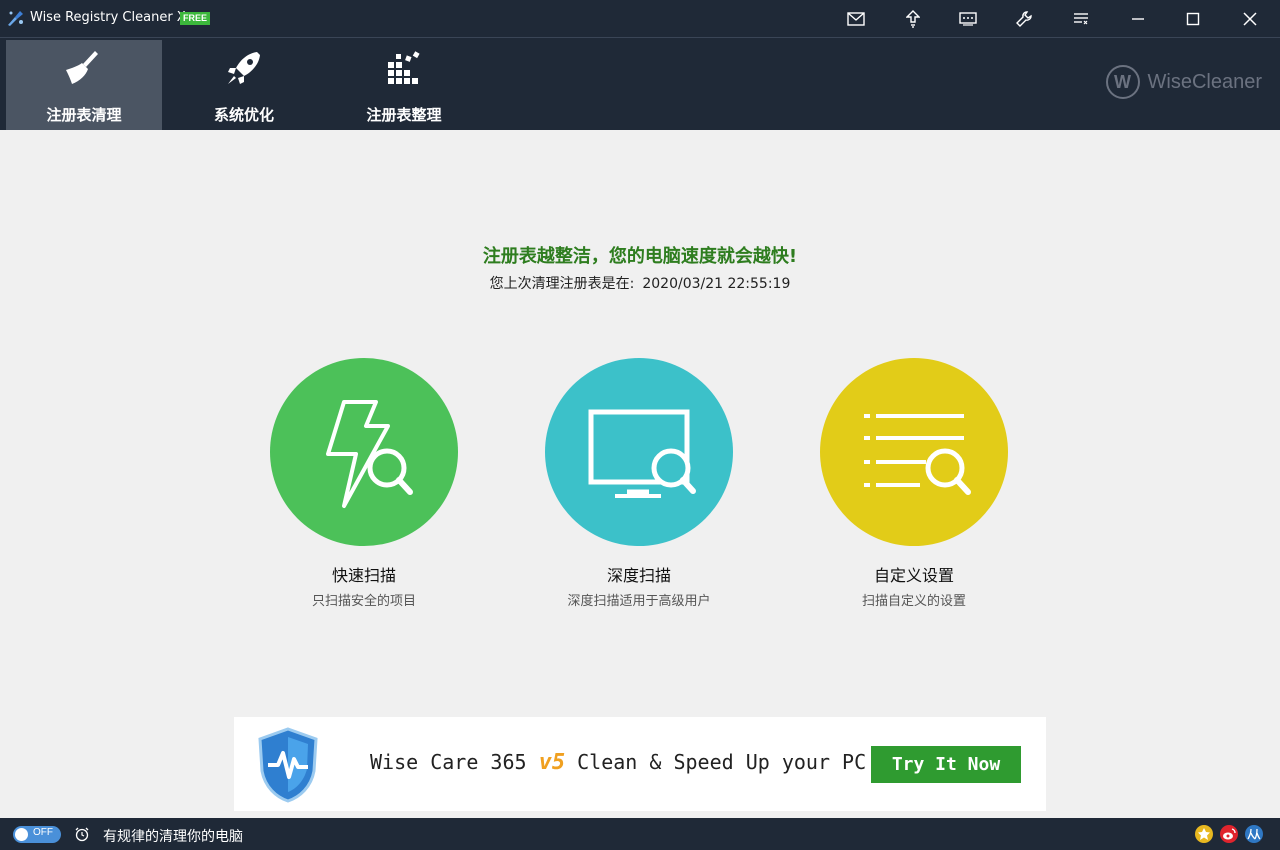  Describe the element at coordinates (404, 85) in the screenshot. I see `tab-registry-defrag: 注册表整理` at that location.